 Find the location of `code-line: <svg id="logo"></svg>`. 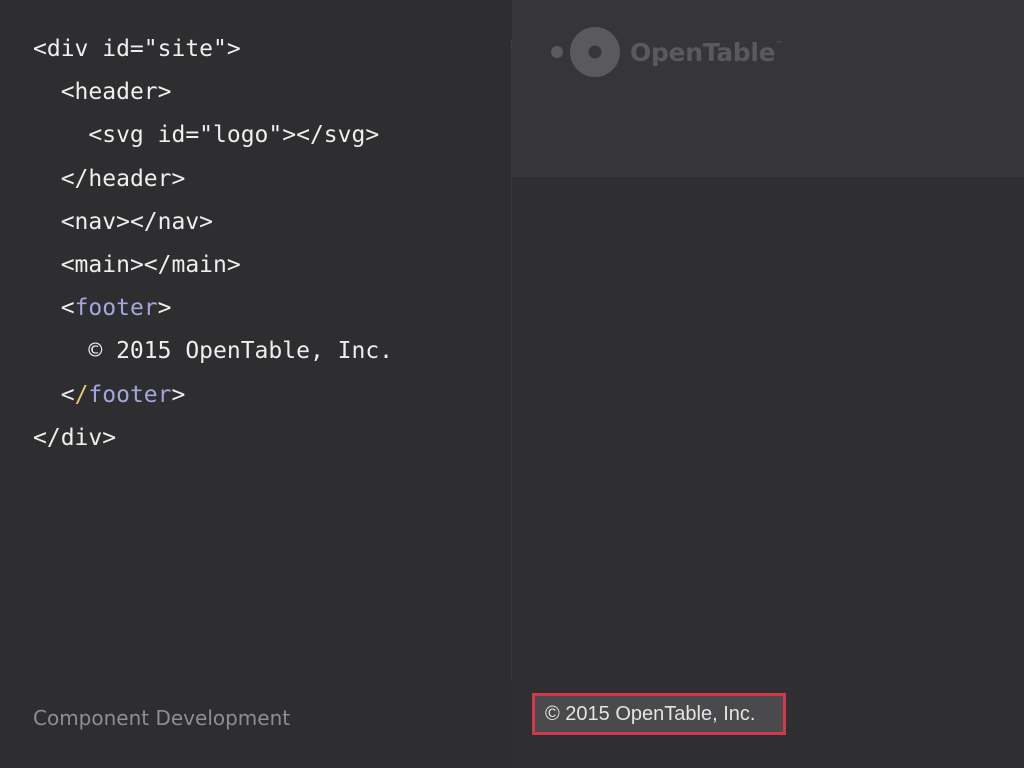

code-line: <svg id="logo"></svg> is located at coordinates (234, 135).